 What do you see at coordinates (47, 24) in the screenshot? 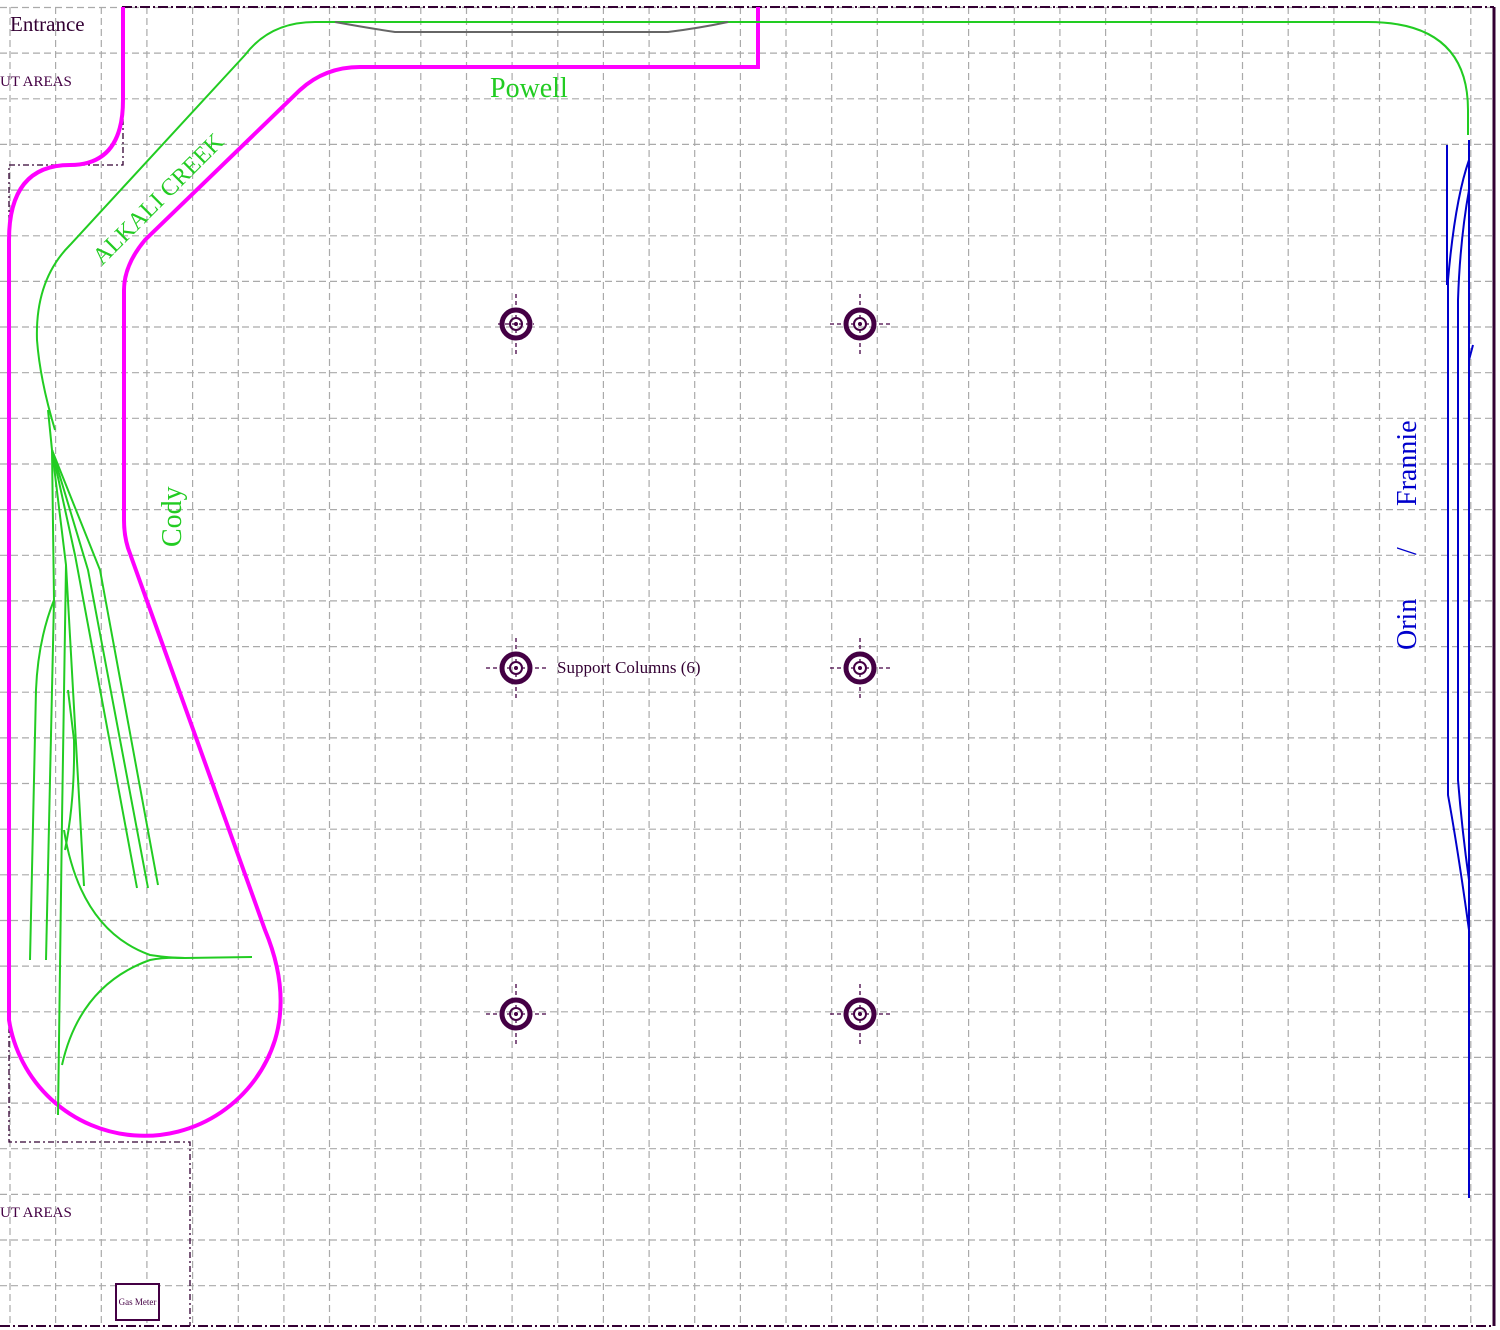
I see `entrance-label: Entrance` at bounding box center [47, 24].